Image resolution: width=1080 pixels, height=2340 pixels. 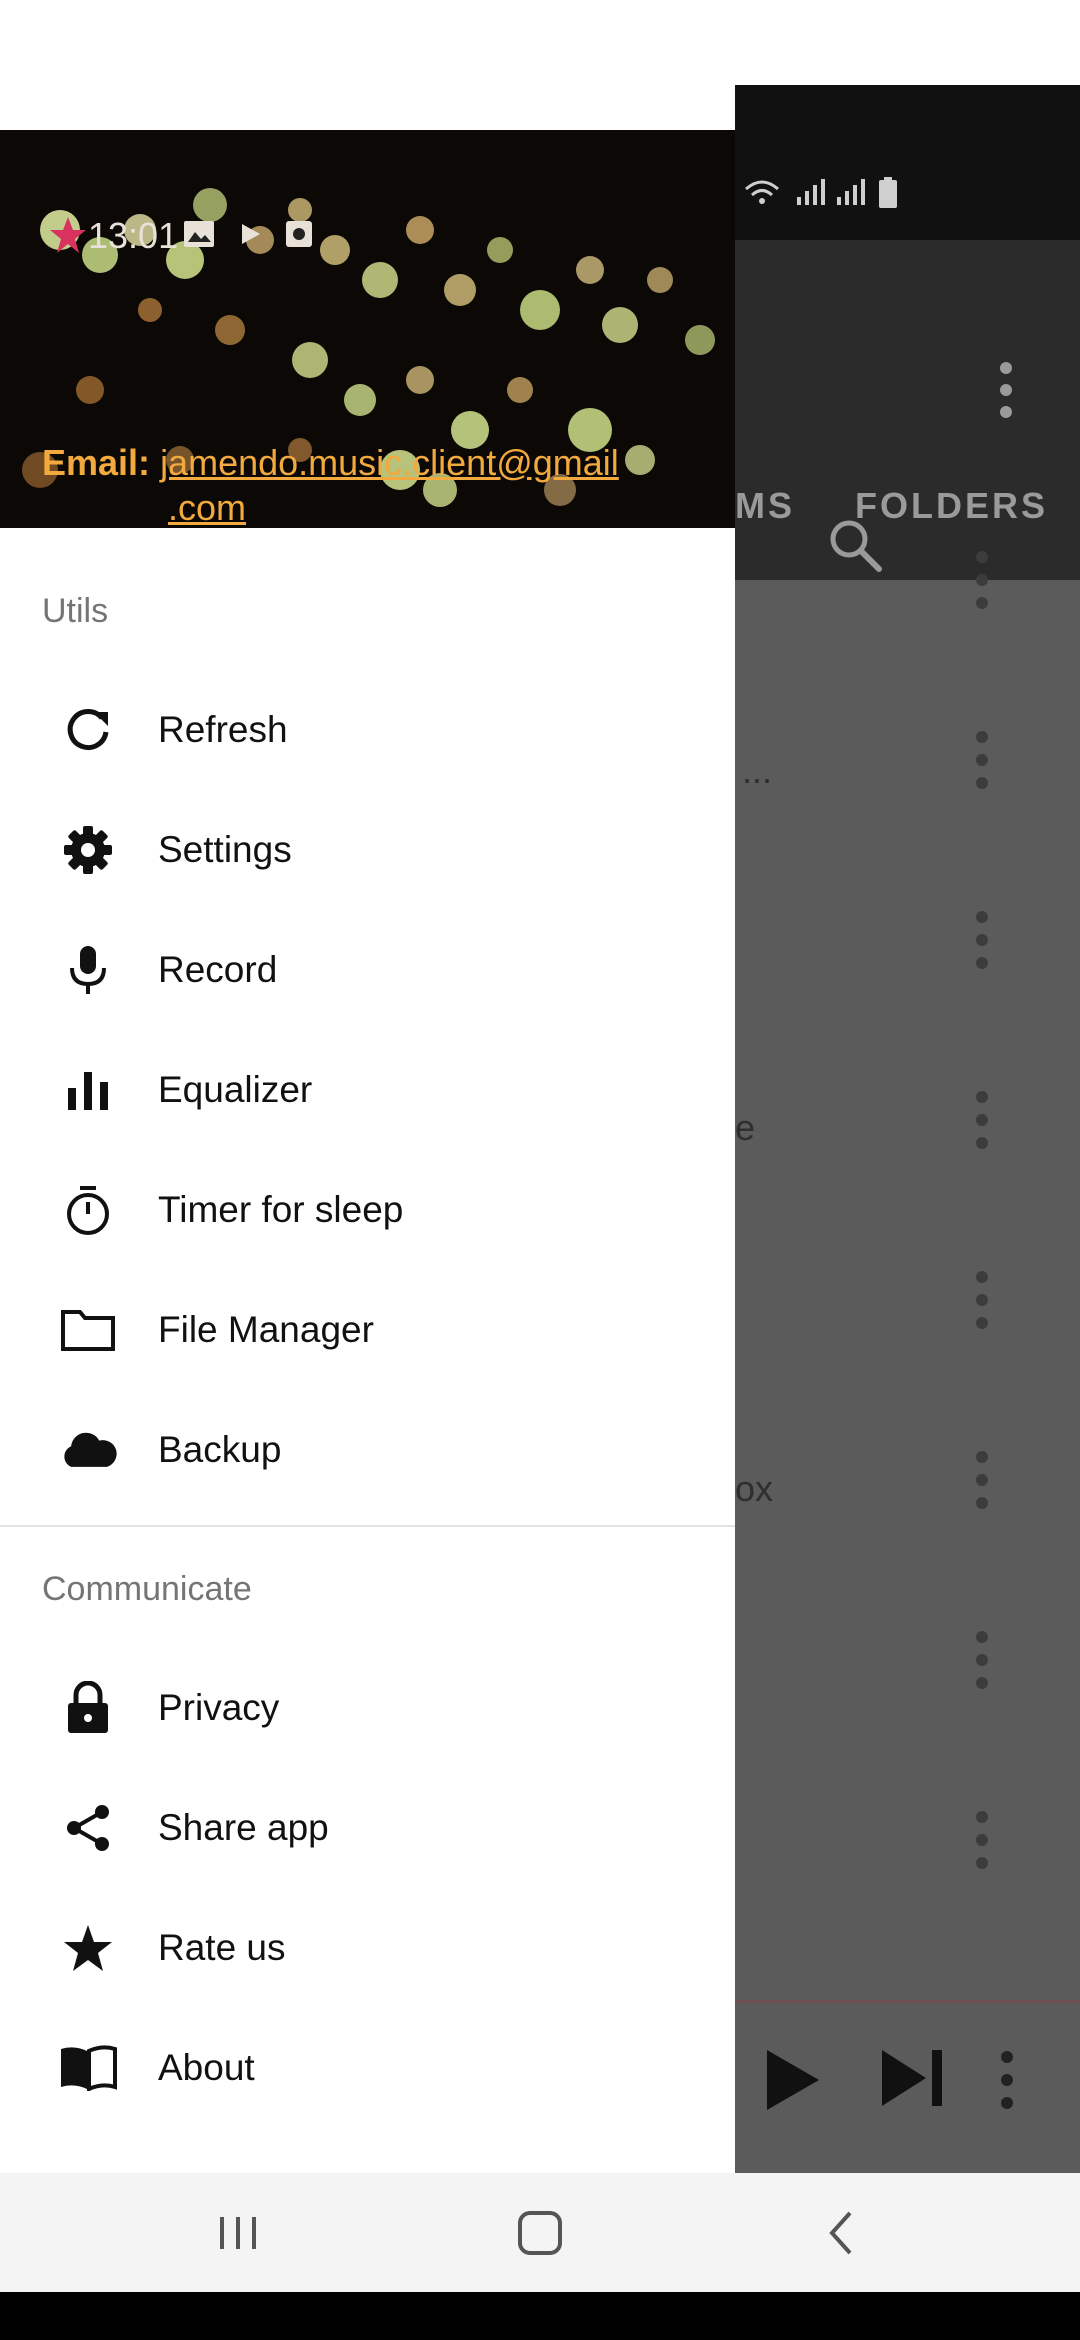 I want to click on back-icon, so click(x=842, y=2233).